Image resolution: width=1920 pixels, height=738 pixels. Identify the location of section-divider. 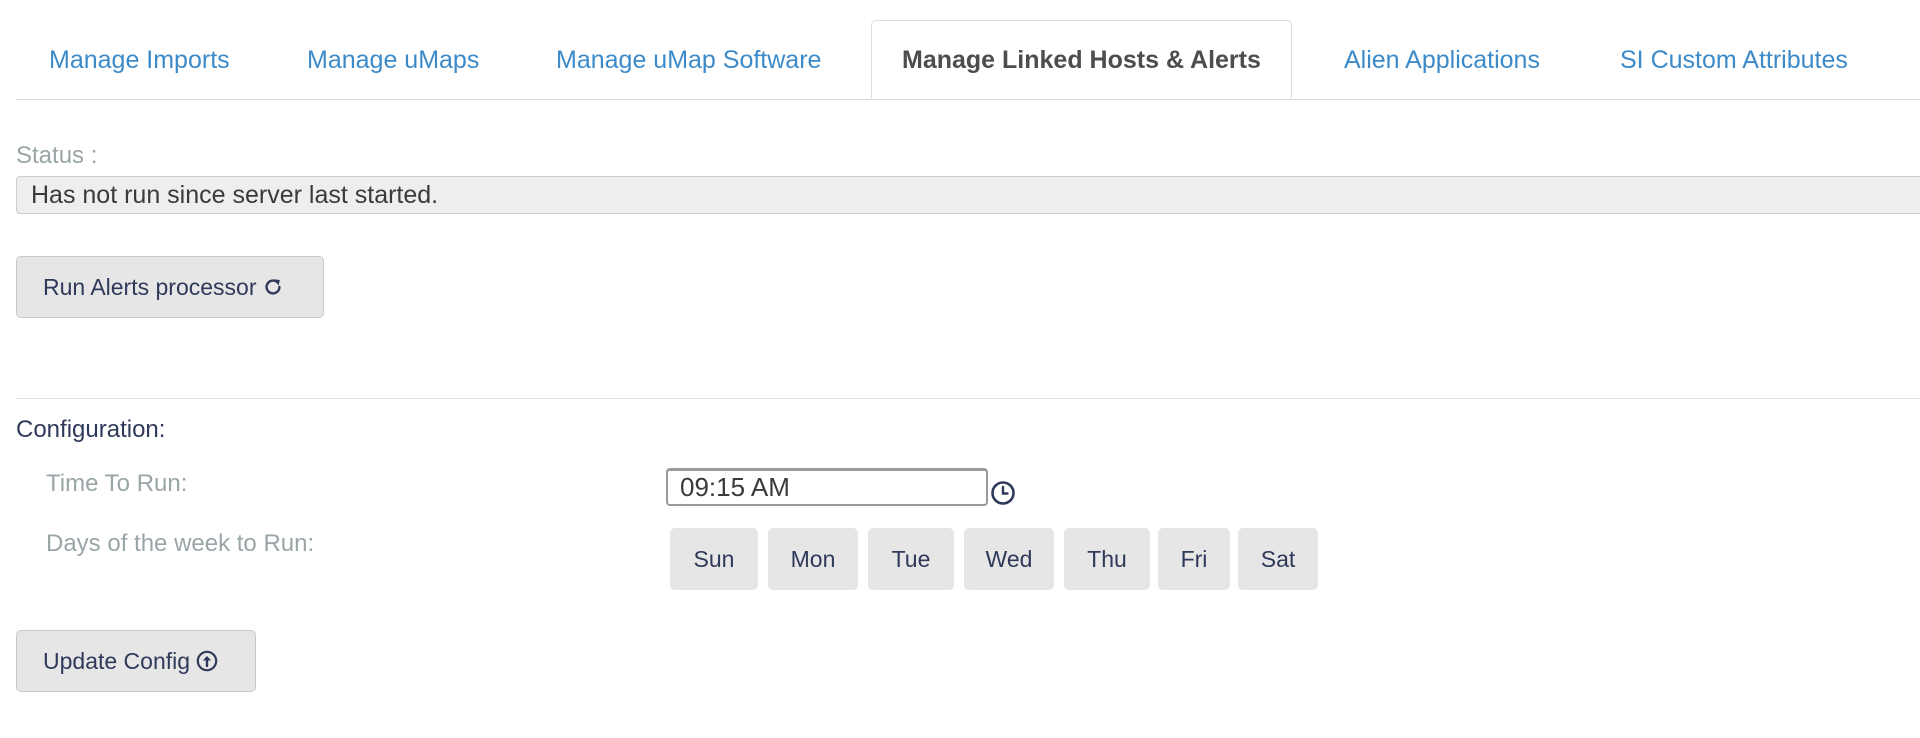
(968, 398).